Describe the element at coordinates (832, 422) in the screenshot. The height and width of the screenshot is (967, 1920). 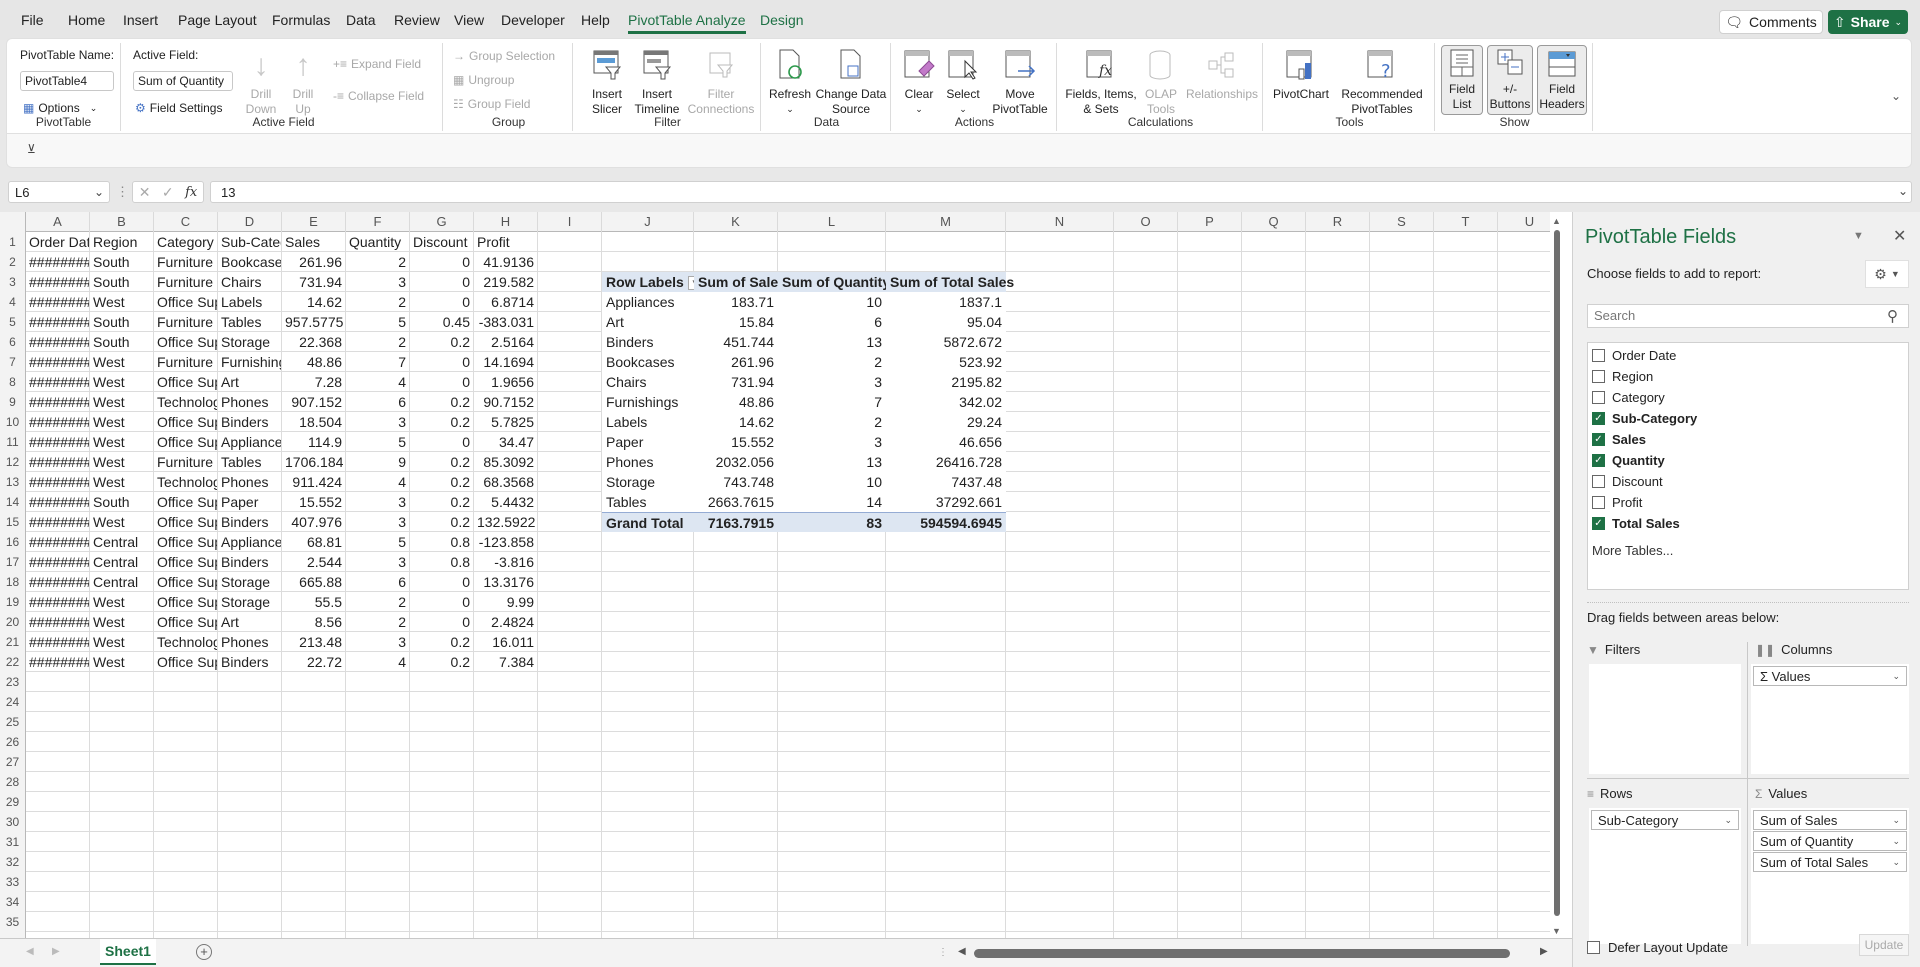
I see `pivot-value: 2` at that location.